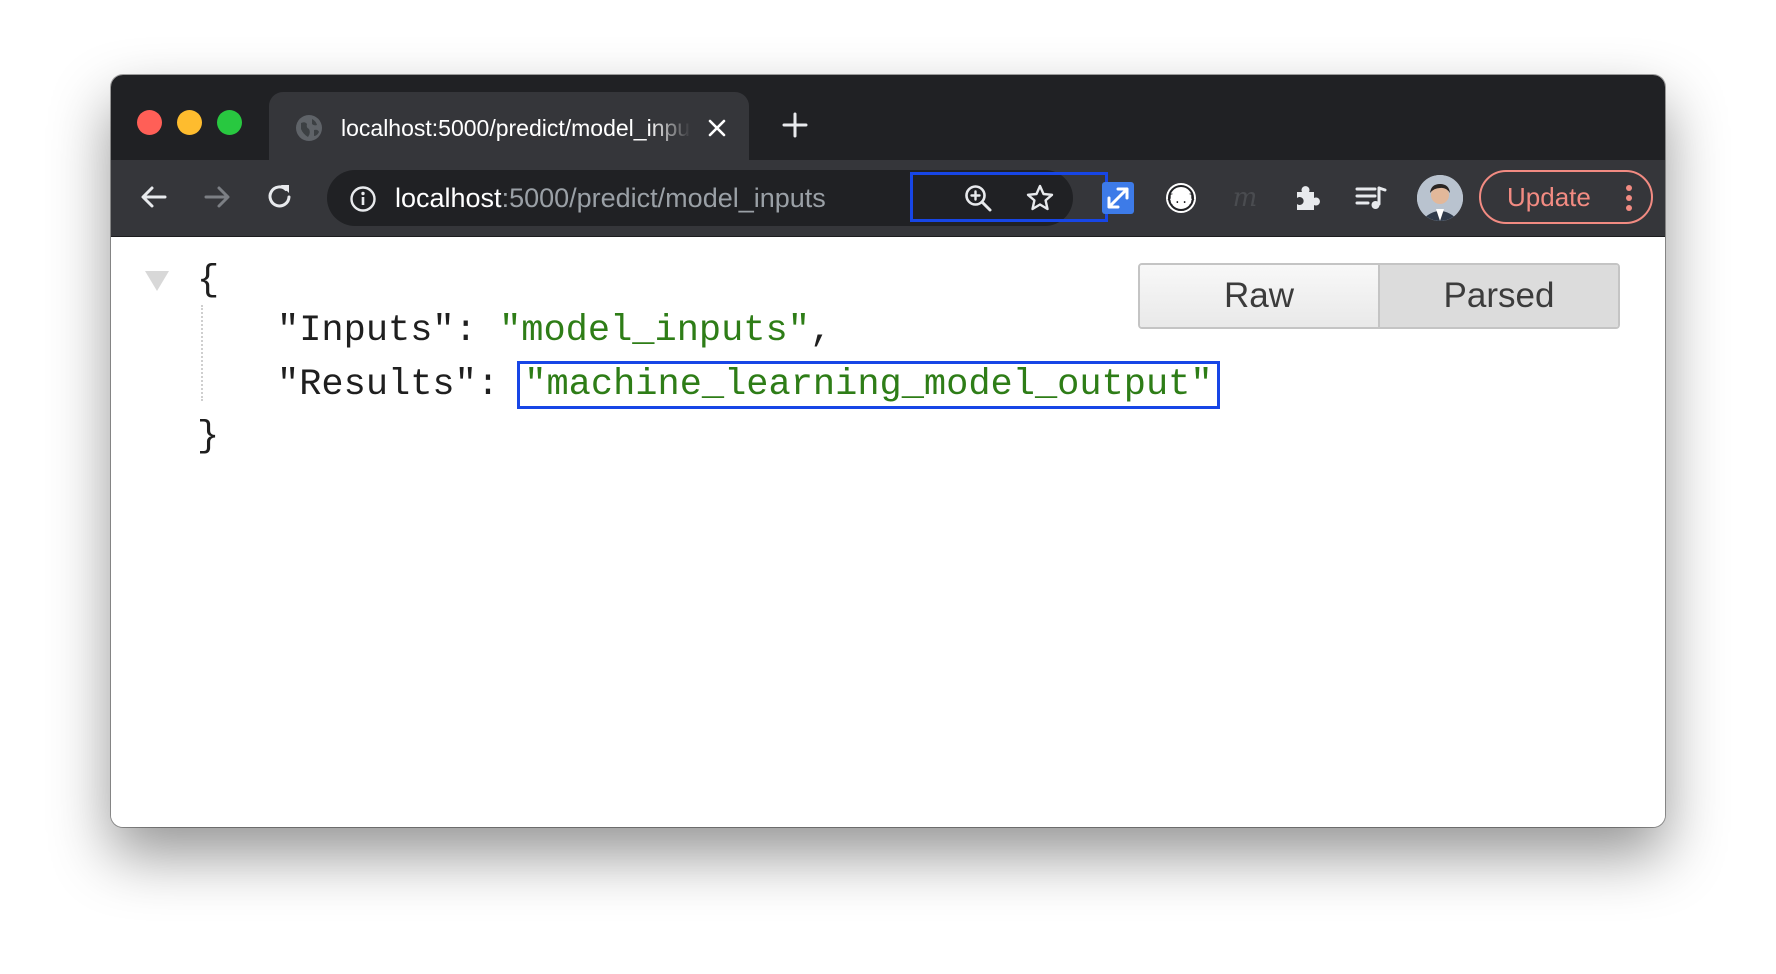  What do you see at coordinates (1549, 197) in the screenshot?
I see `update-label: Update` at bounding box center [1549, 197].